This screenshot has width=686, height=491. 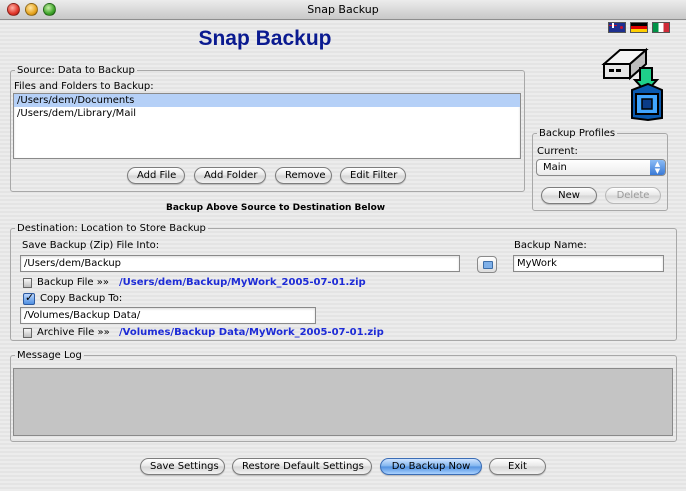 I want to click on germany-flag-icon, so click(x=639, y=27).